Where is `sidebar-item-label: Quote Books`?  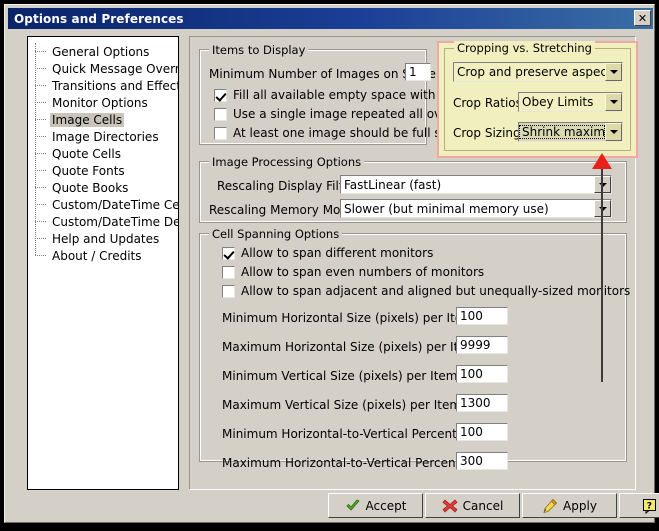 sidebar-item-label: Quote Books is located at coordinates (90, 187).